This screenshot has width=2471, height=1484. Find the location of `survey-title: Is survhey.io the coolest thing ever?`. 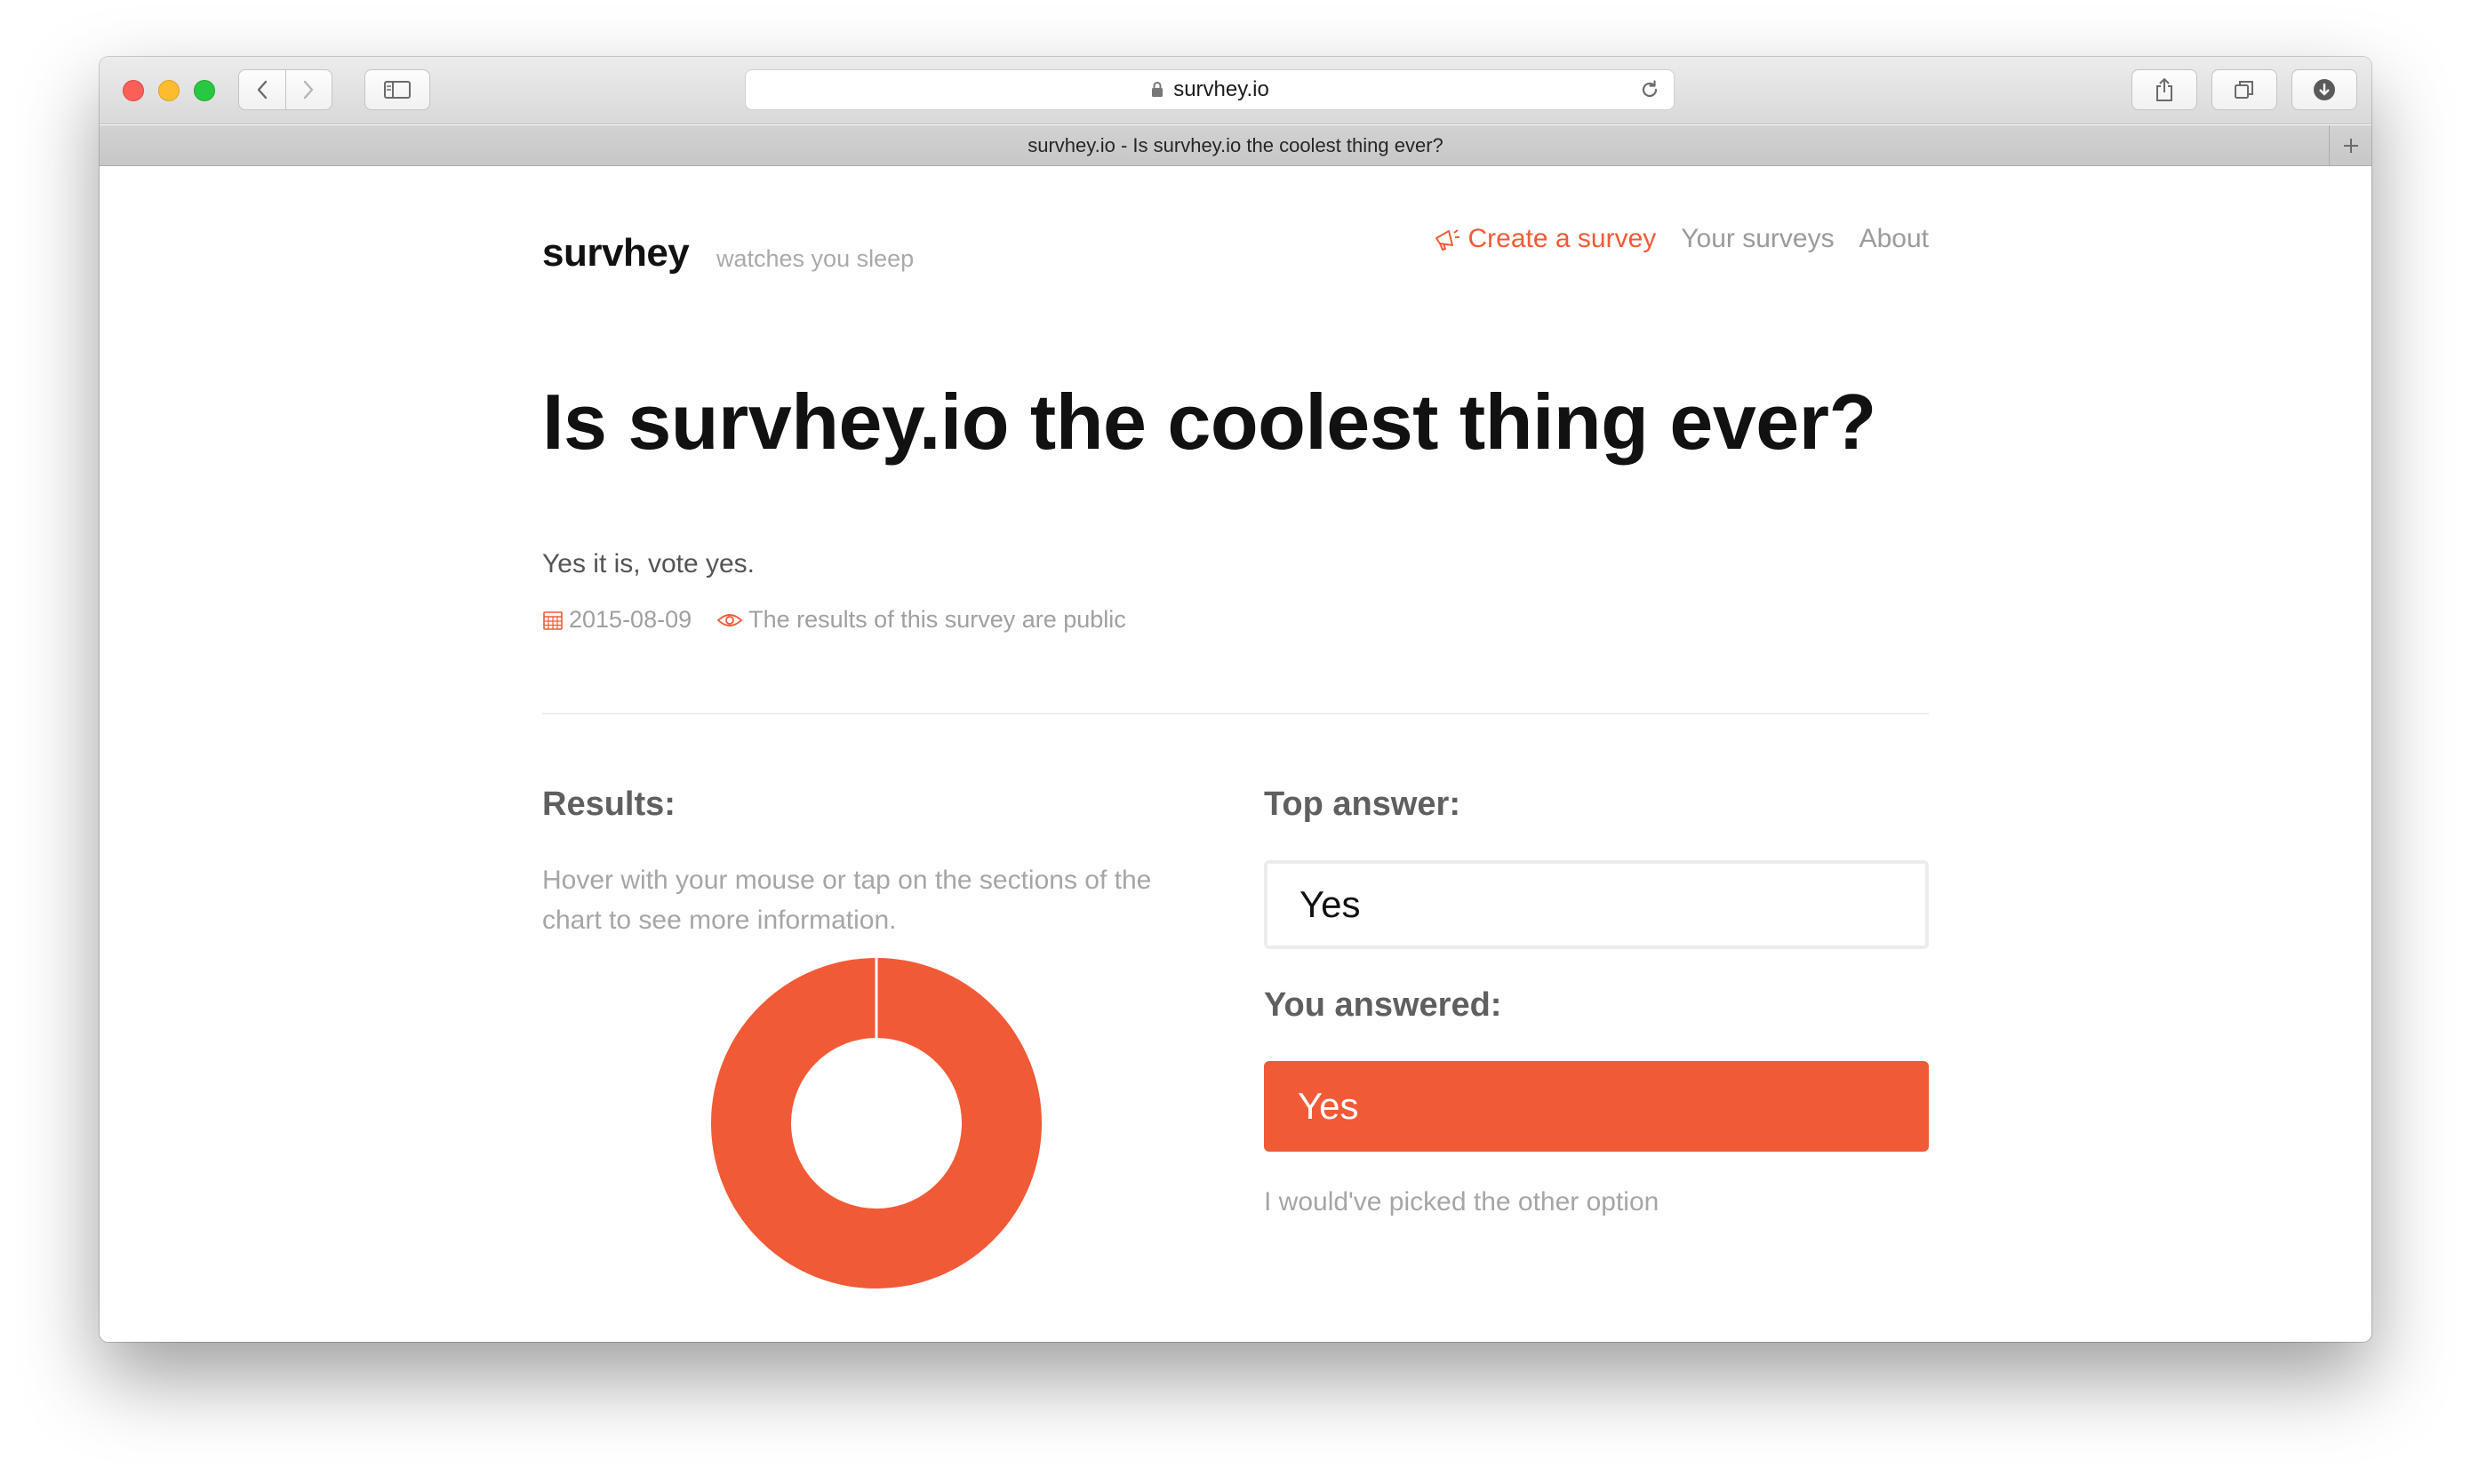

survey-title: Is survhey.io the coolest thing ever? is located at coordinates (1209, 422).